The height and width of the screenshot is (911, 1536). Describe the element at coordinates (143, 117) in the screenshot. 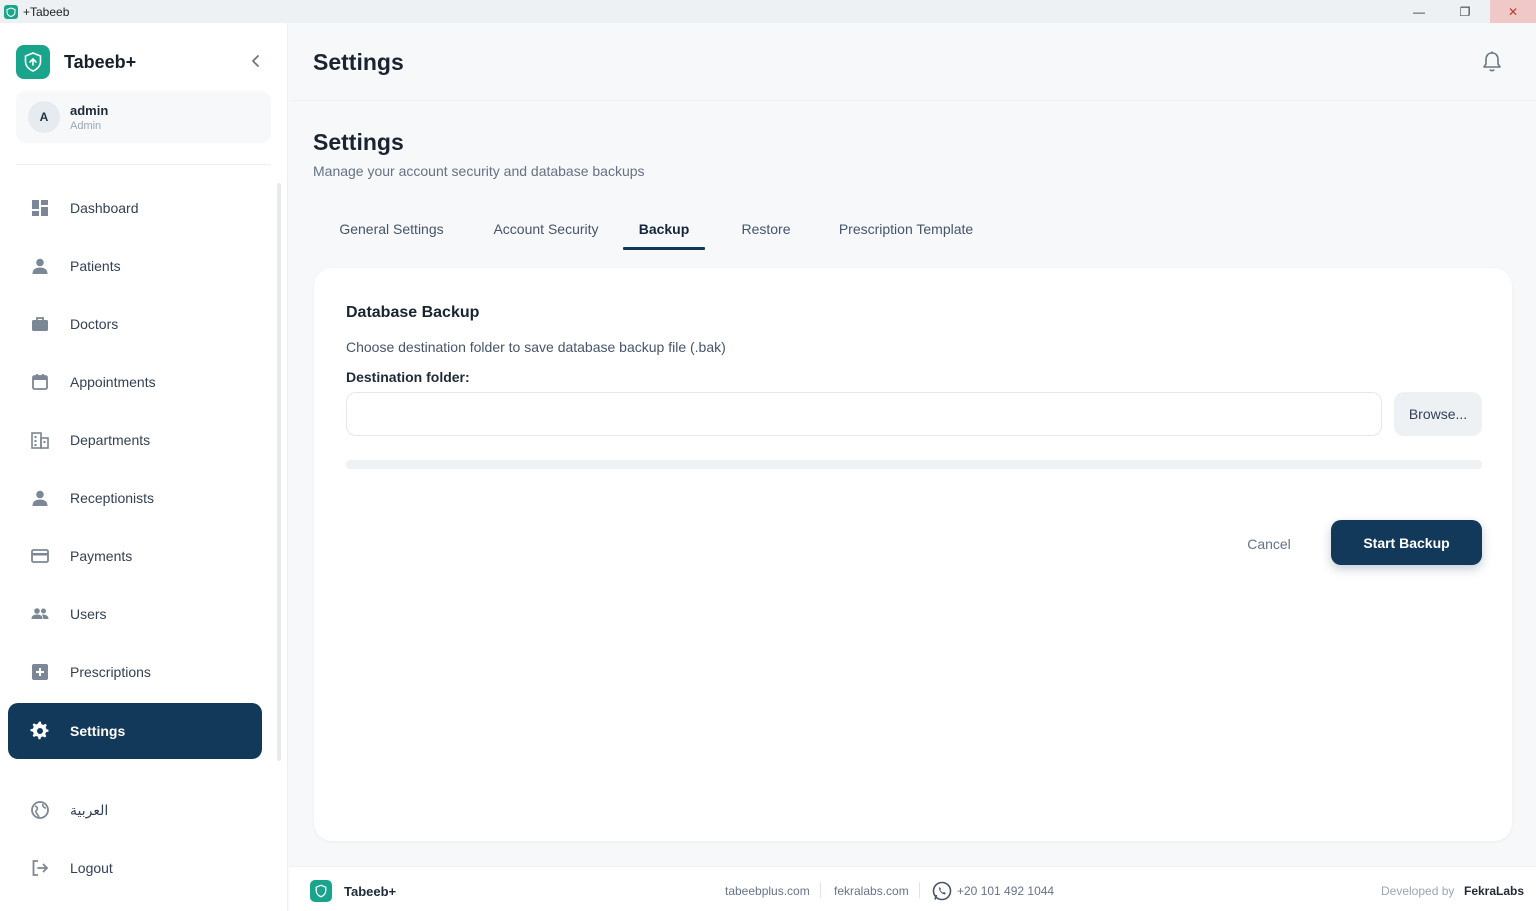

I see `user-card: A admin Admin` at that location.